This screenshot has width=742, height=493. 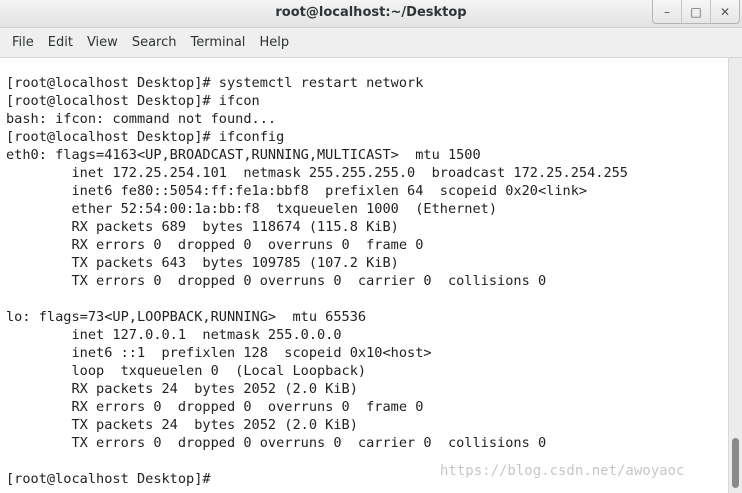 I want to click on watermark-text: https://blog.csdn.net/awoyaoc, so click(x=562, y=471).